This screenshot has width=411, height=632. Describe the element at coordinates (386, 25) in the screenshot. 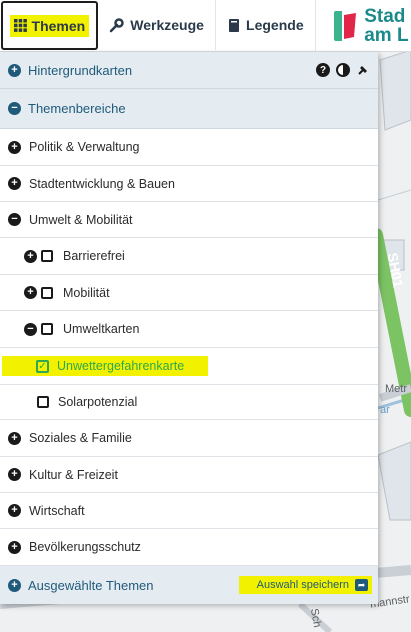

I see `logo-text: Stad am L` at that location.